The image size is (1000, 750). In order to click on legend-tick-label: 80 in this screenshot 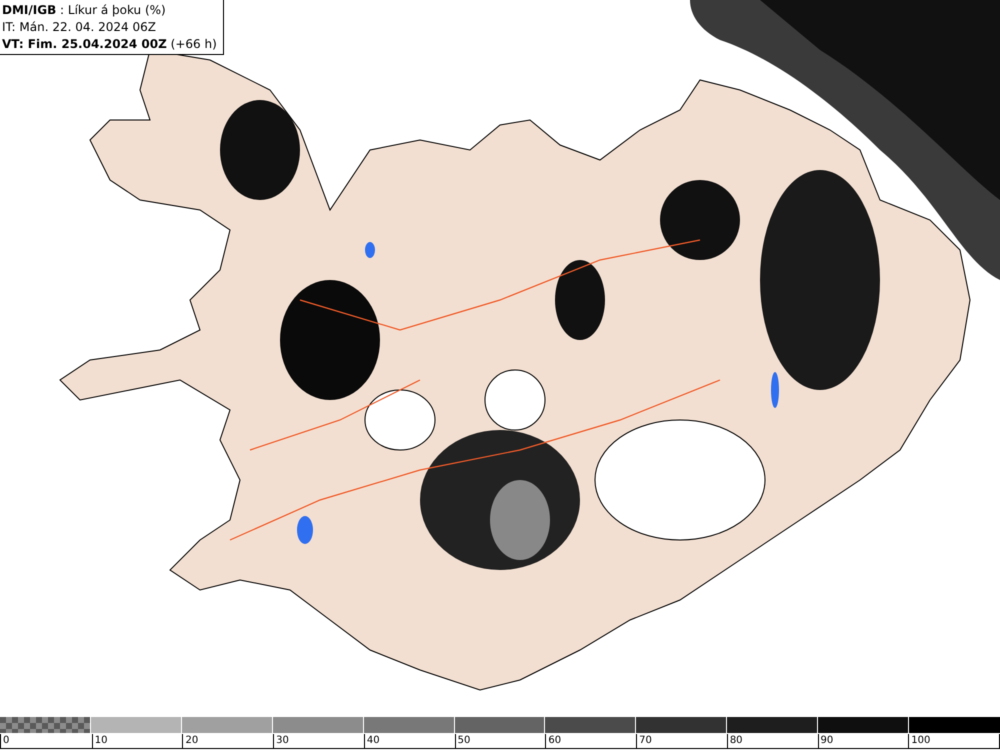, I will do `click(736, 740)`.